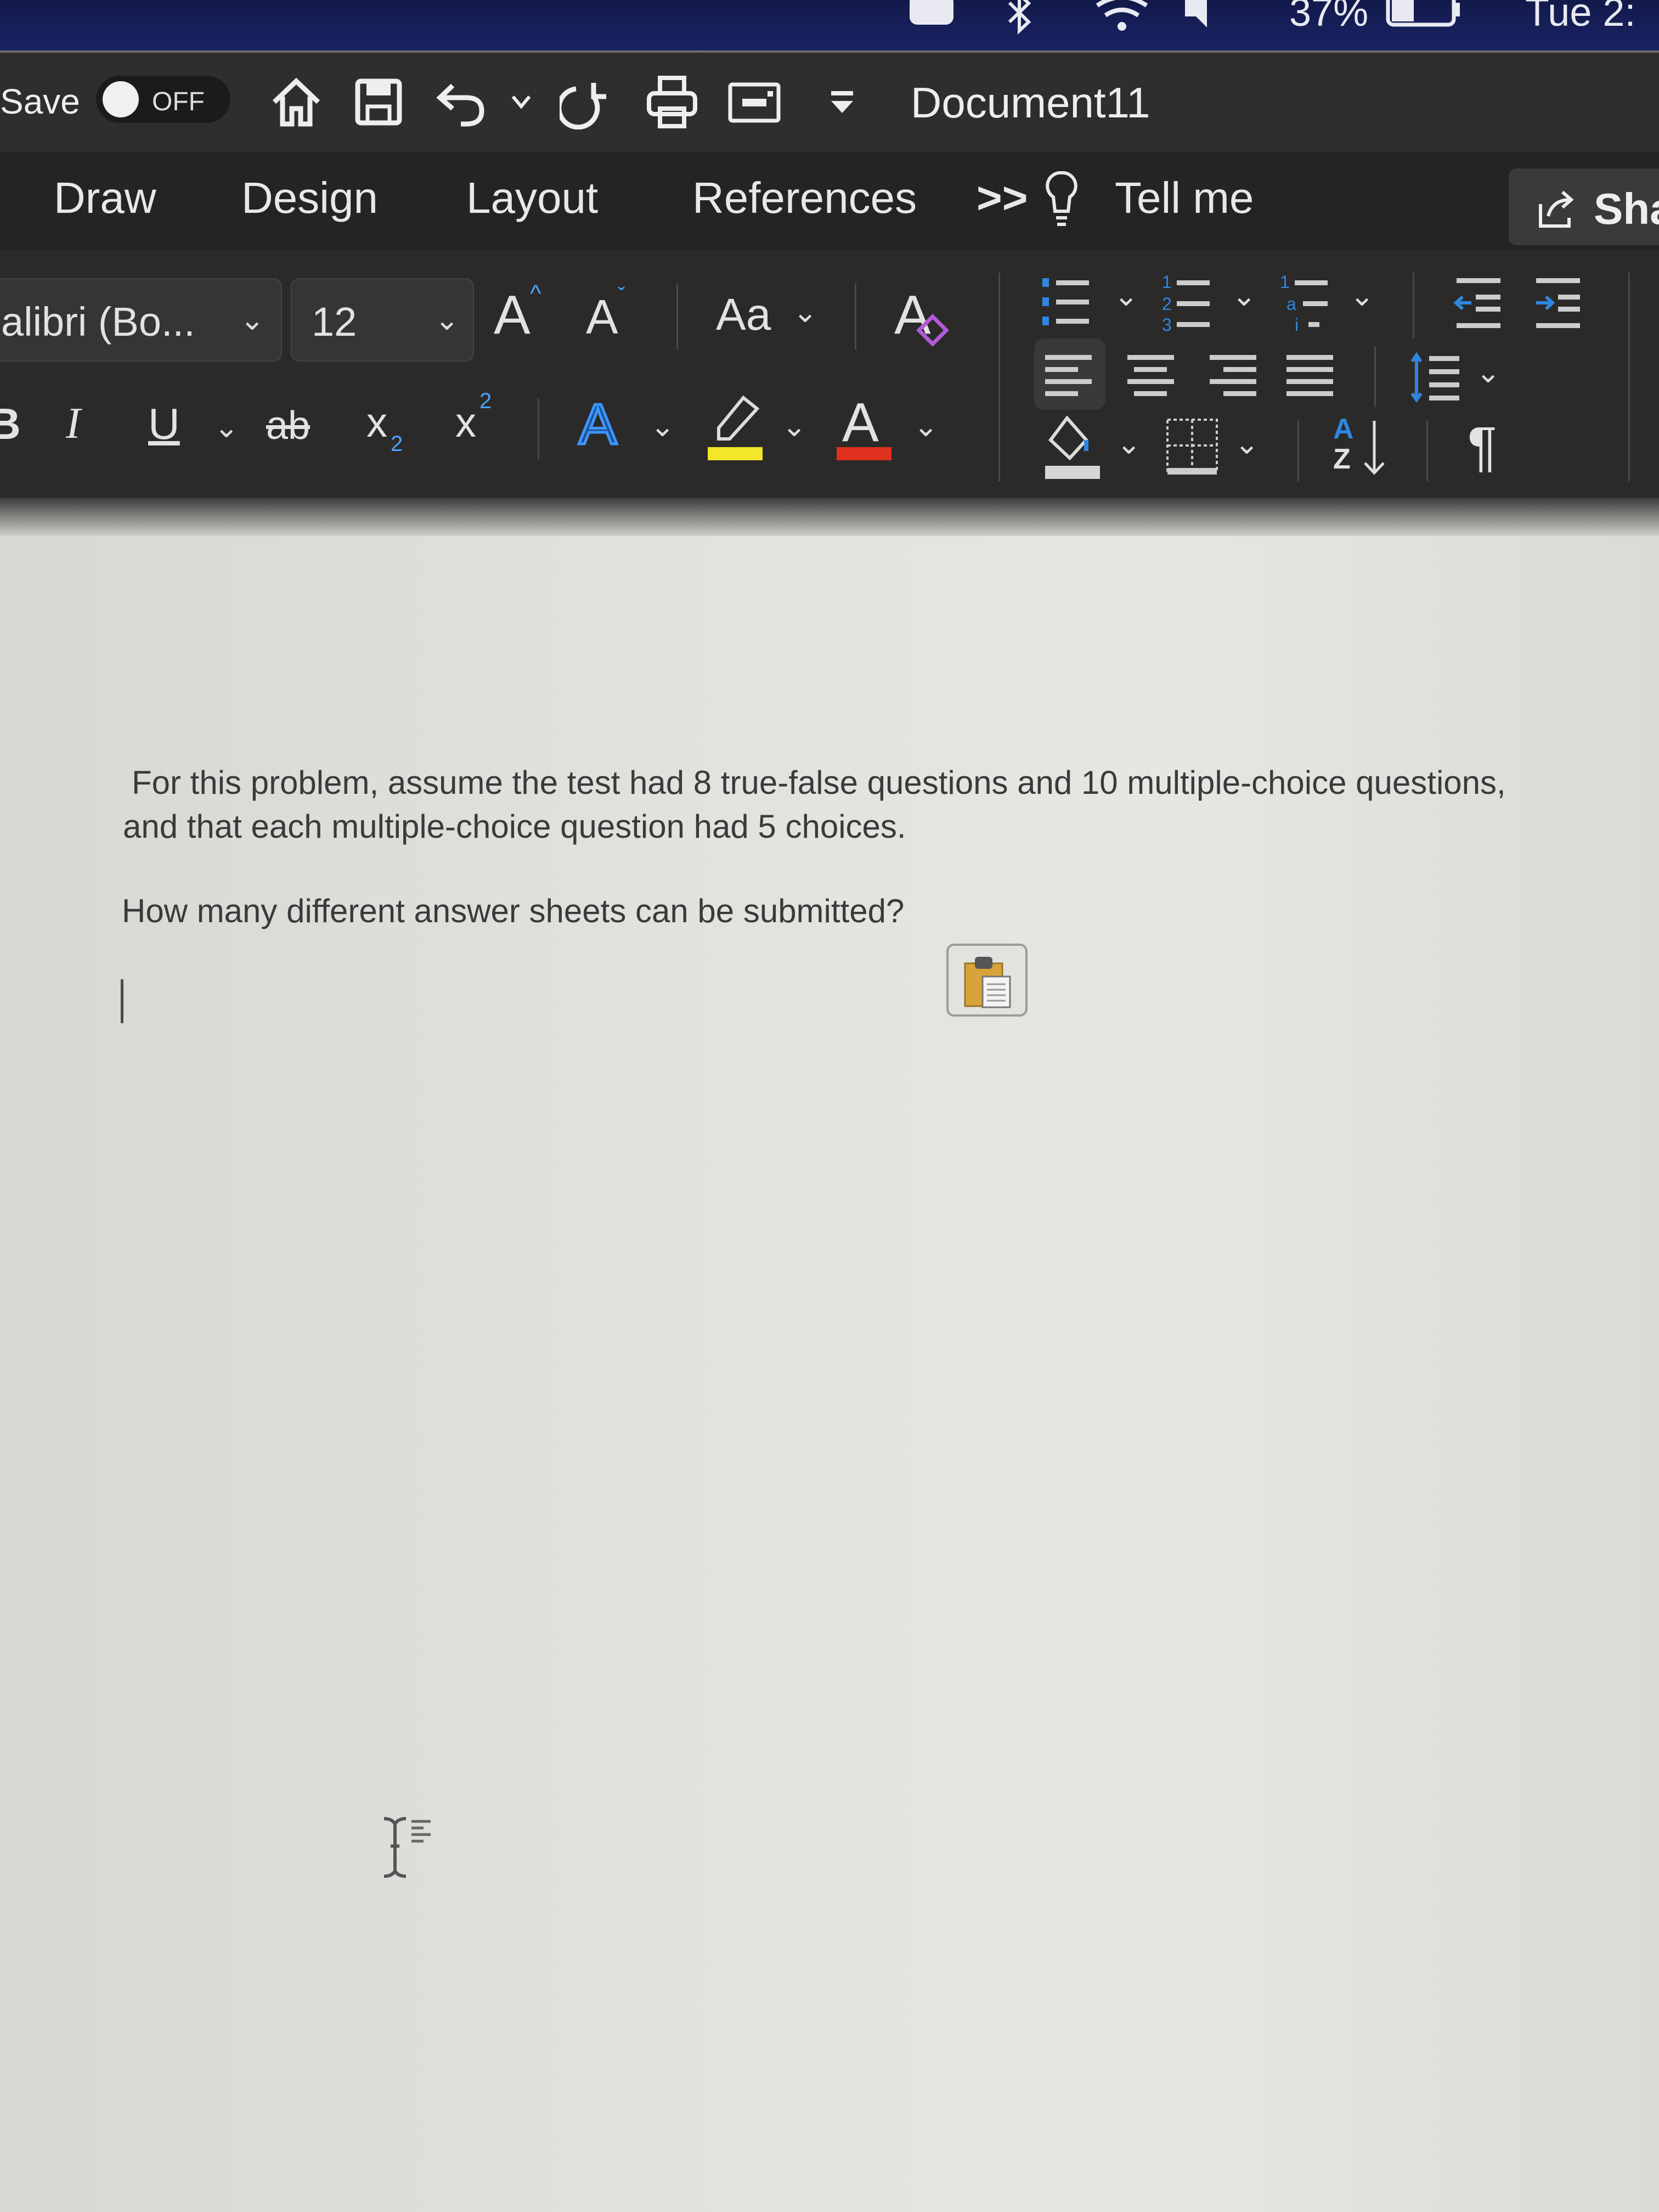 Image resolution: width=1659 pixels, height=2212 pixels. Describe the element at coordinates (521, 102) in the screenshot. I see `undo-dropdown-icon` at that location.